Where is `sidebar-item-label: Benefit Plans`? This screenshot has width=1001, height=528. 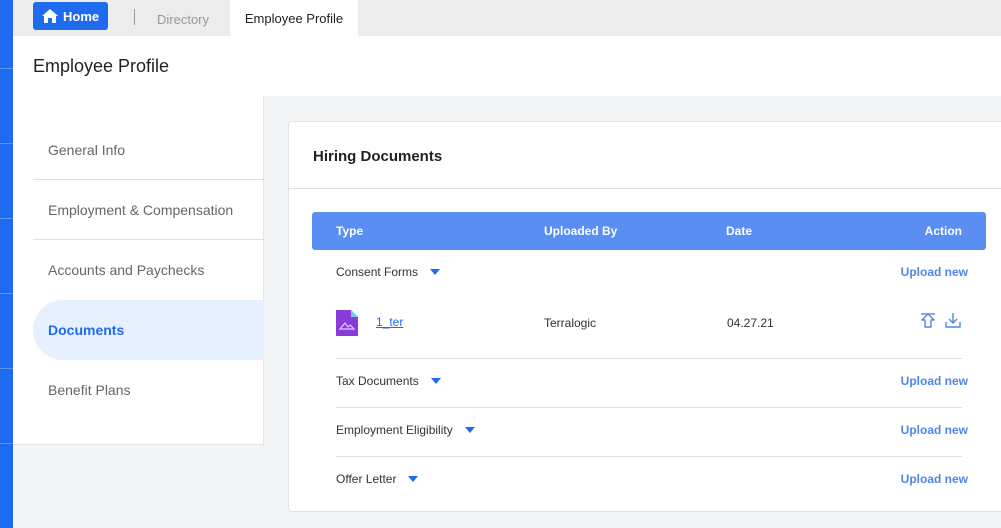
sidebar-item-label: Benefit Plans is located at coordinates (89, 390).